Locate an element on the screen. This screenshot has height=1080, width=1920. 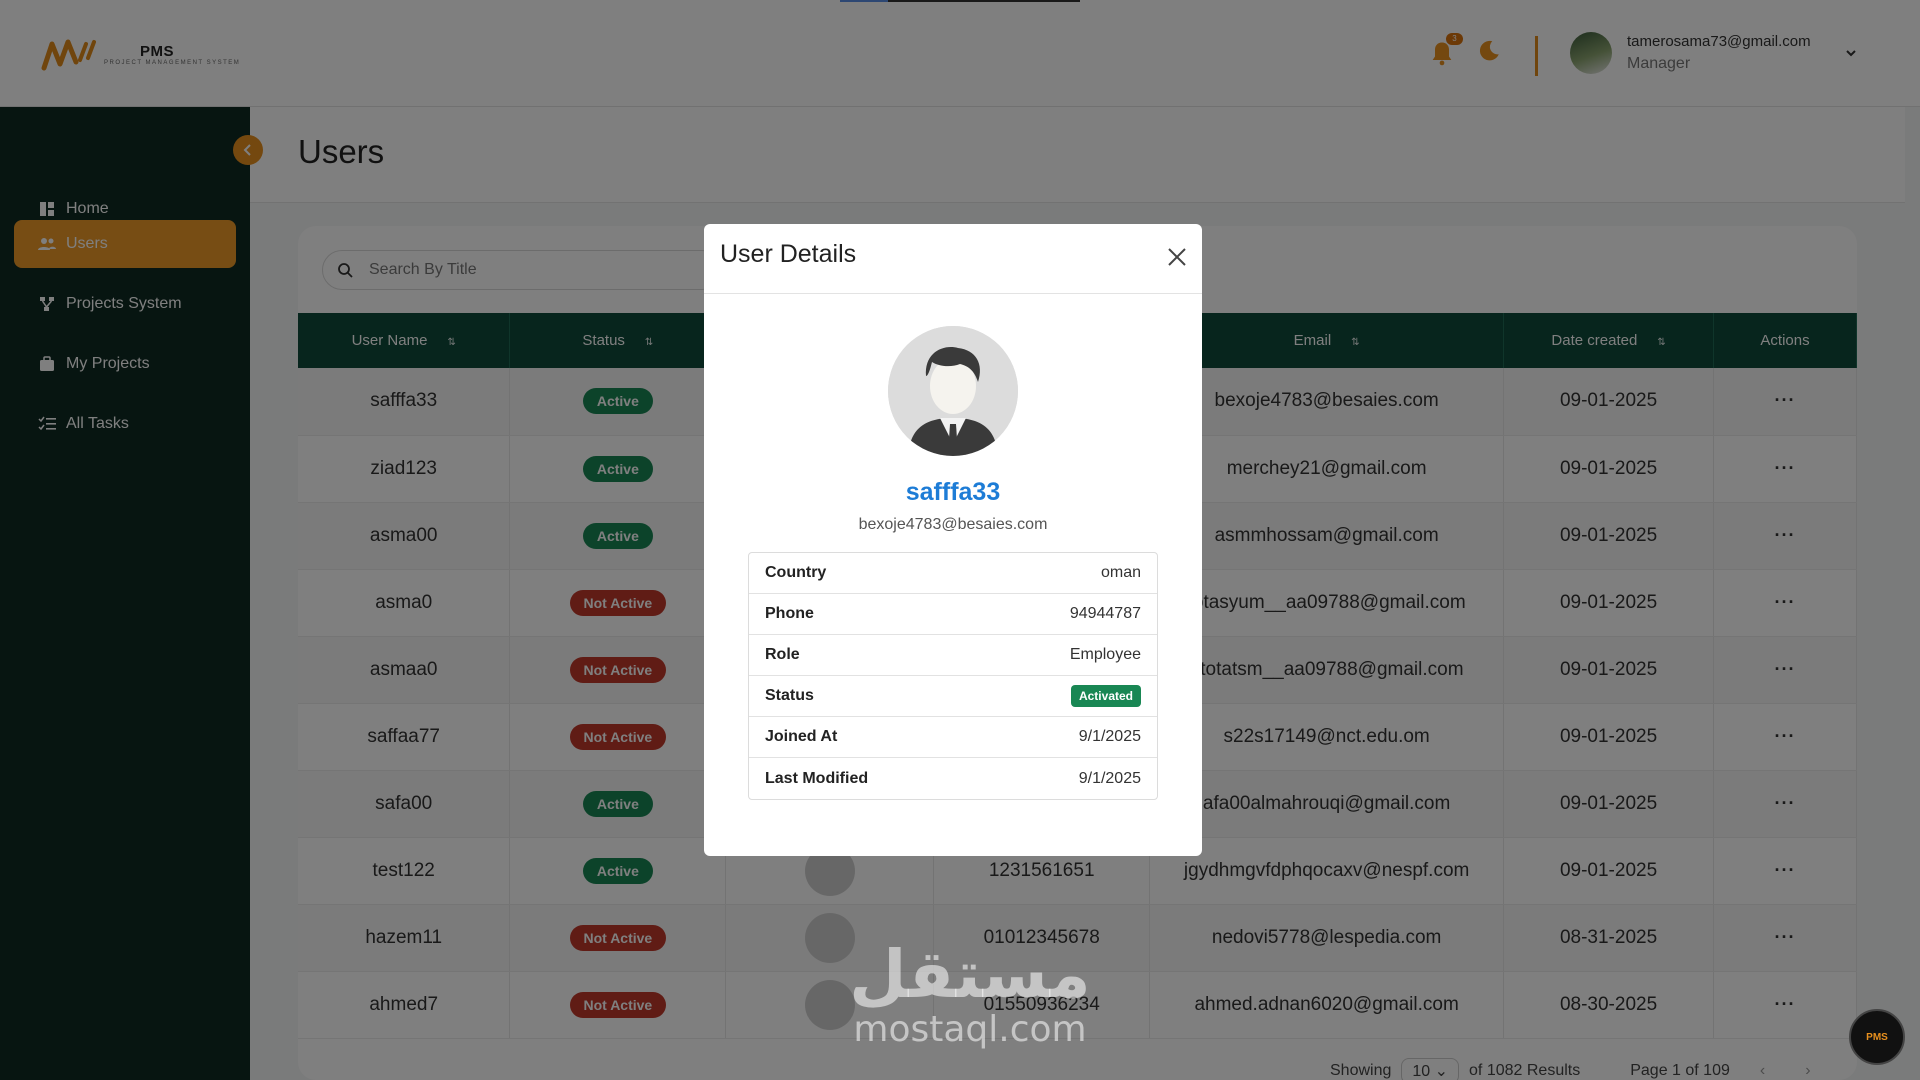
watermark: مستقل mostaql.com is located at coordinates (970, 995).